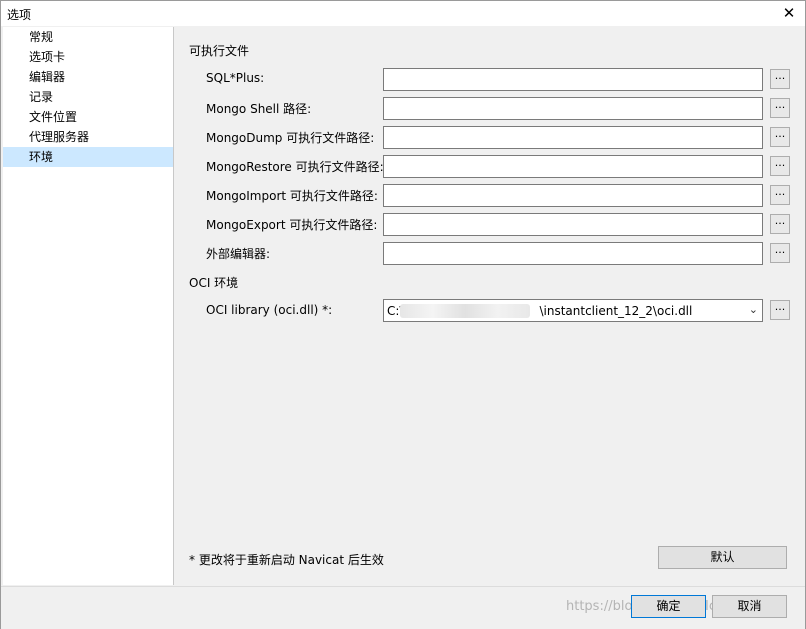 The height and width of the screenshot is (629, 806). What do you see at coordinates (573, 195) in the screenshot?
I see `mongoimport-path-input` at bounding box center [573, 195].